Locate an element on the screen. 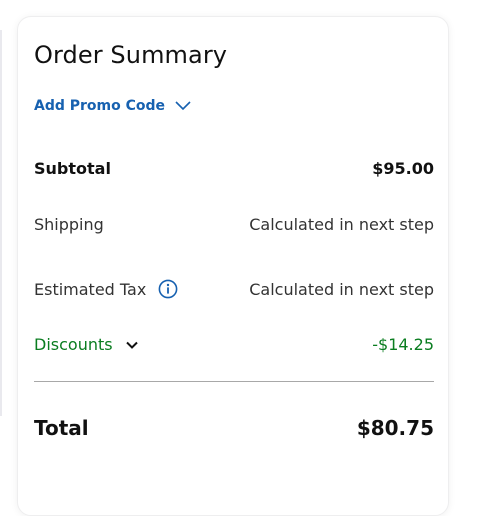 The image size is (501, 516). total-row: Total $80.75 is located at coordinates (234, 428).